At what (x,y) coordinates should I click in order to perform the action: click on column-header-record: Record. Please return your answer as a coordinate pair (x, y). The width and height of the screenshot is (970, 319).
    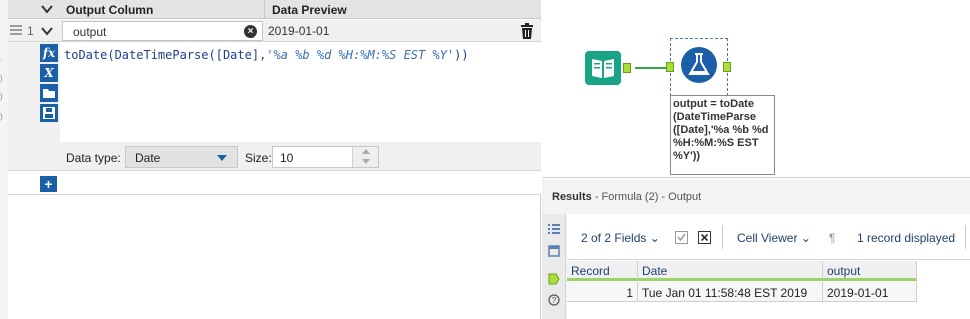
    Looking at the image, I should click on (602, 271).